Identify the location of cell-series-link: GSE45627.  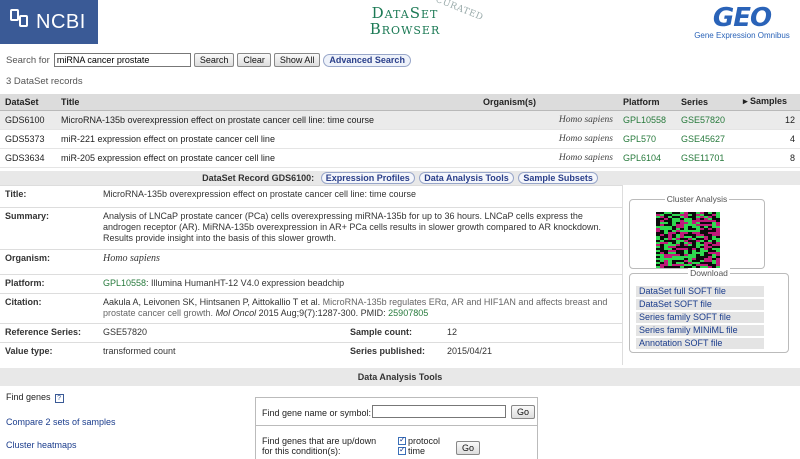
(707, 139).